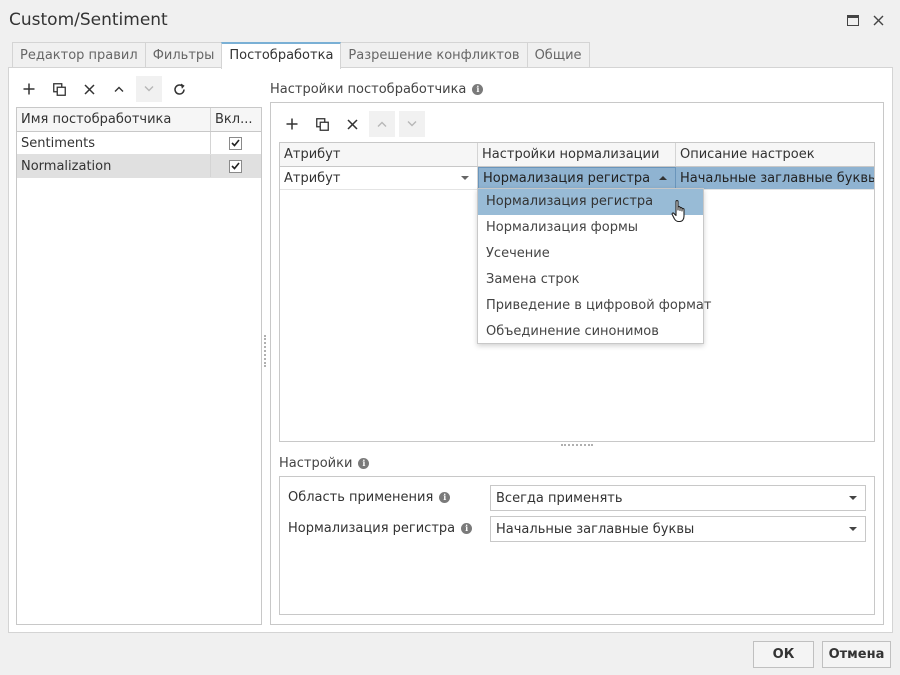  Describe the element at coordinates (265, 351) in the screenshot. I see `vertical-splitter` at that location.